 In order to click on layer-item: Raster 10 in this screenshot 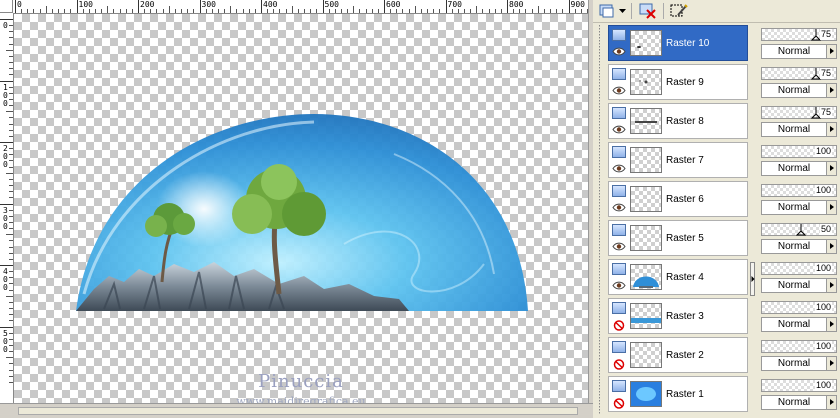, I will do `click(678, 43)`.